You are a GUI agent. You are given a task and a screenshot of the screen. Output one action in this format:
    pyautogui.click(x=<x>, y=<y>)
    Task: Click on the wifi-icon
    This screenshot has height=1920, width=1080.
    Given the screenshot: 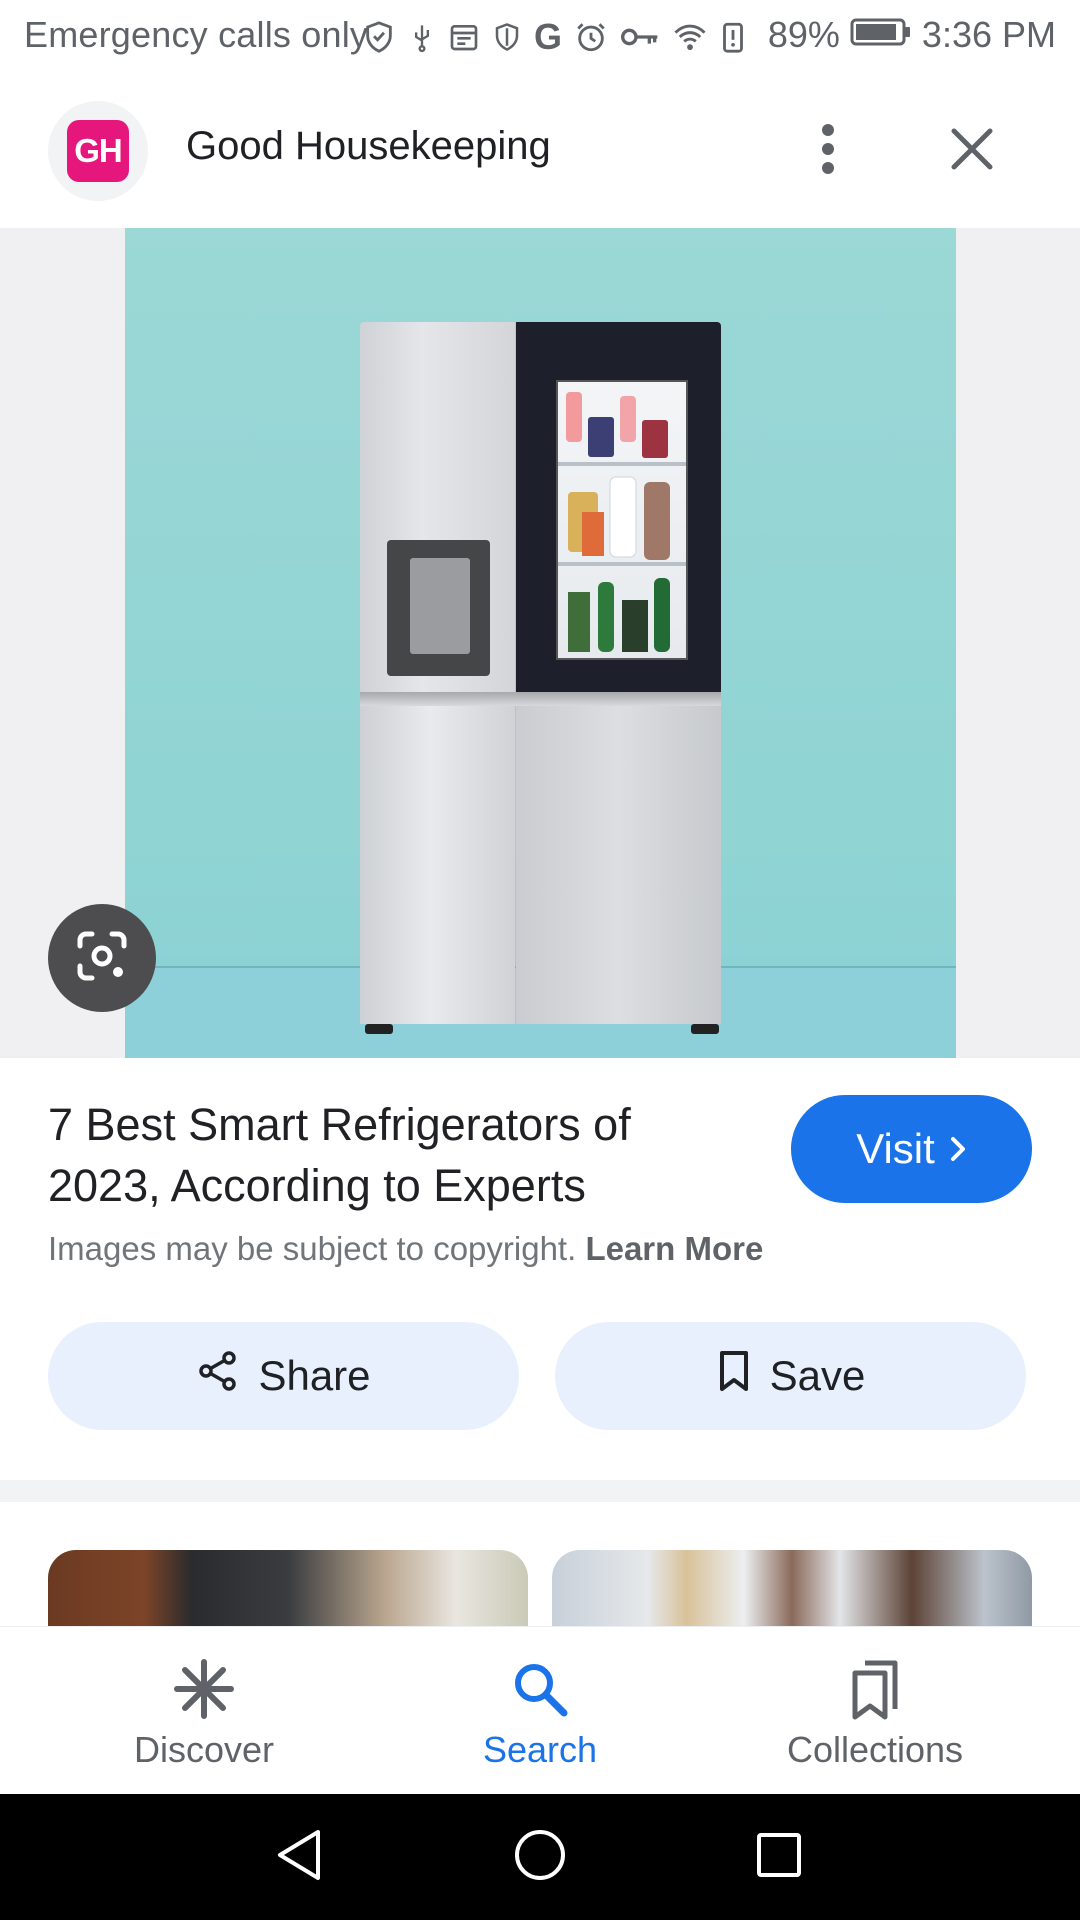 What is the action you would take?
    pyautogui.click(x=690, y=37)
    